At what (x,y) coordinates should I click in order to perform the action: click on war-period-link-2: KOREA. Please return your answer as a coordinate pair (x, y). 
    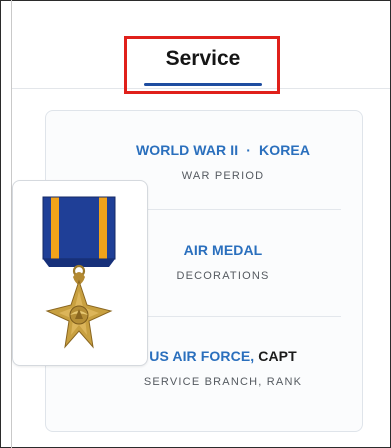
    Looking at the image, I should click on (284, 150).